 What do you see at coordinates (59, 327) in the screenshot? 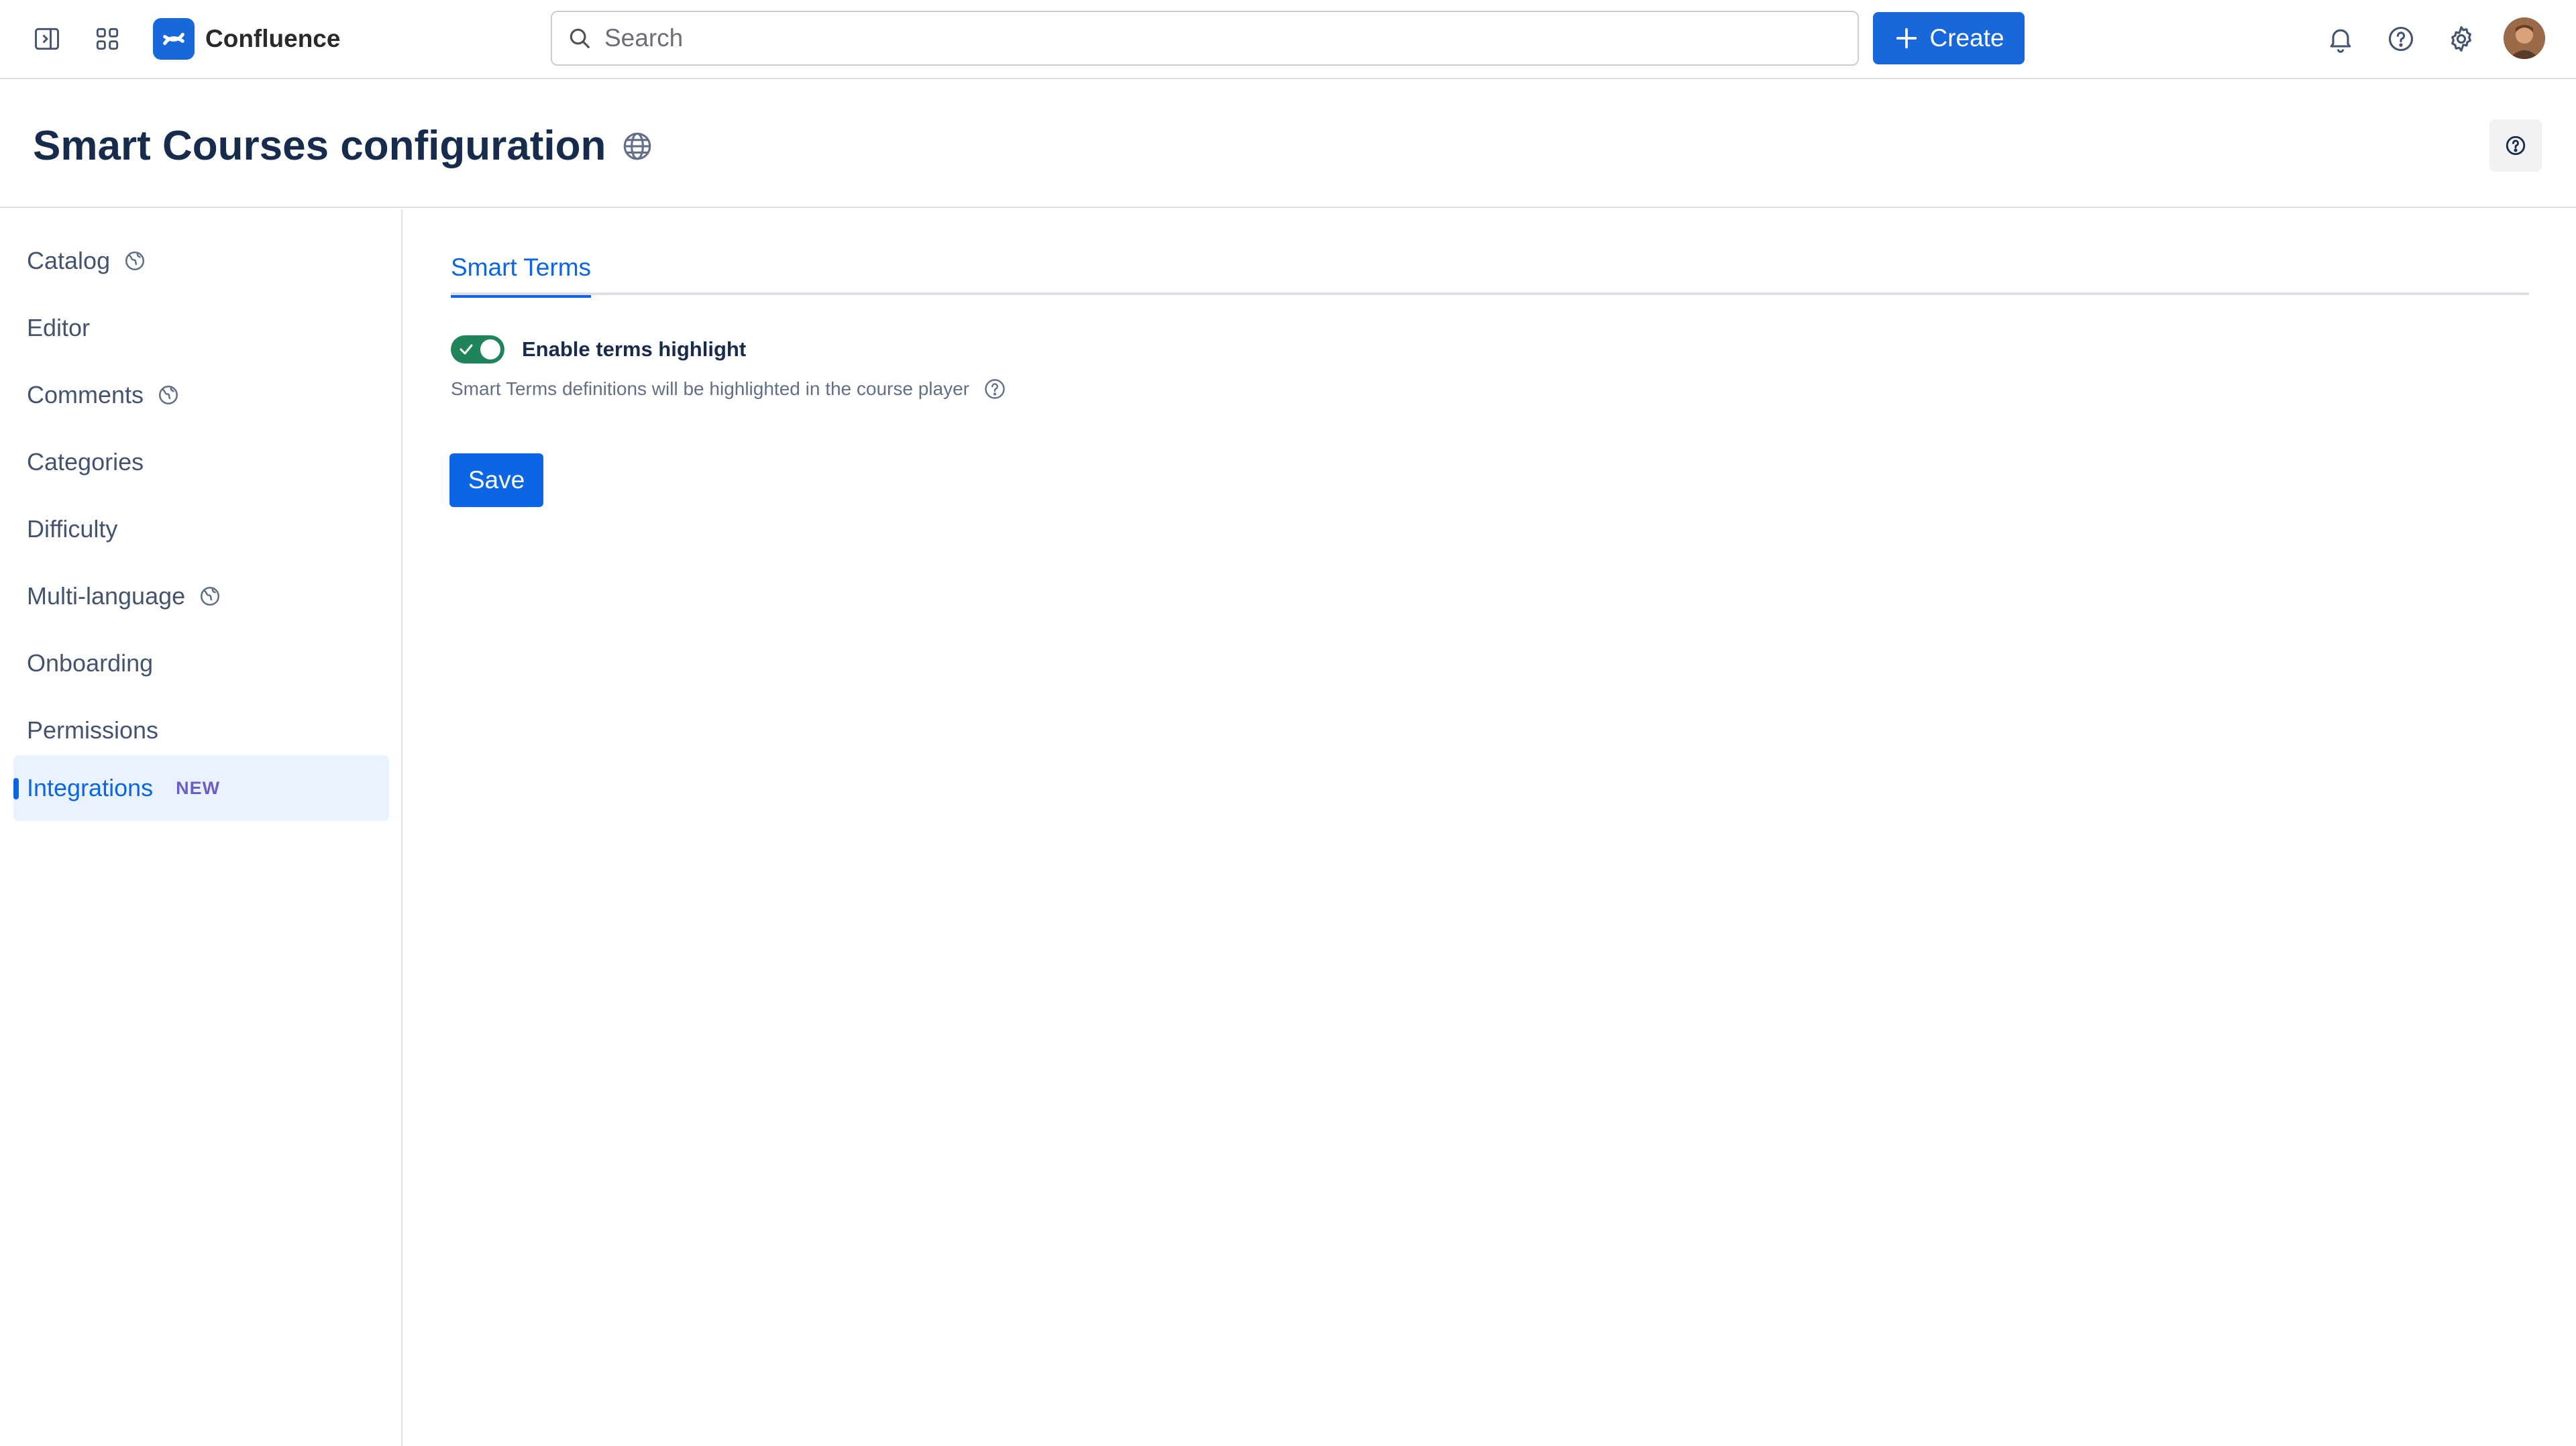
I see `sidebar-item-label: Editor` at bounding box center [59, 327].